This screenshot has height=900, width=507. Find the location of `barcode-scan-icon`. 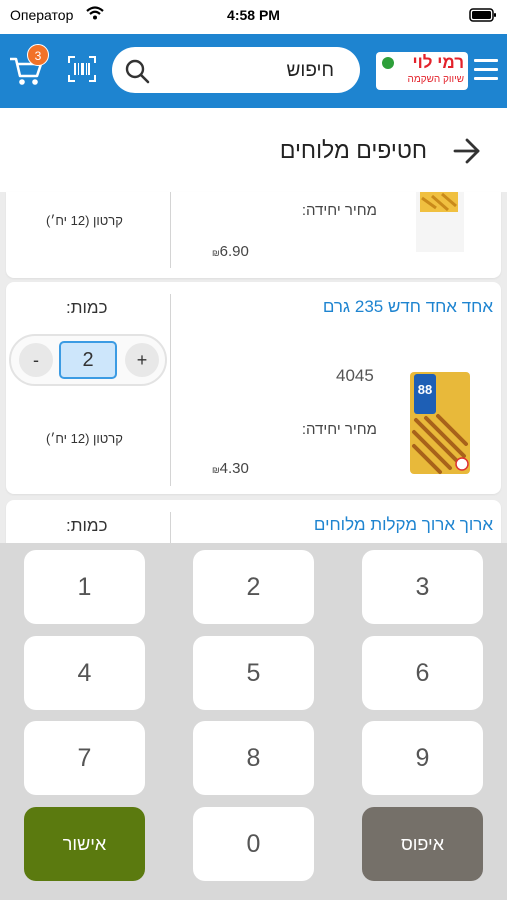

barcode-scan-icon is located at coordinates (82, 69).